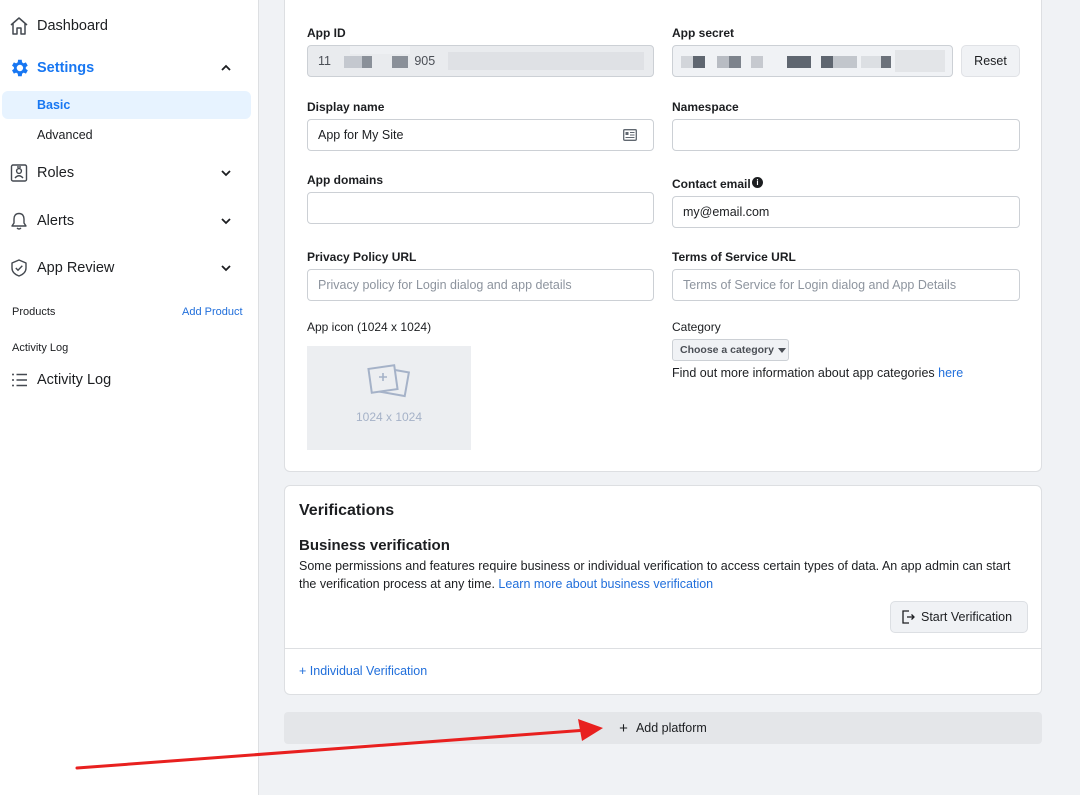  I want to click on image-placeholder-icon, so click(389, 385).